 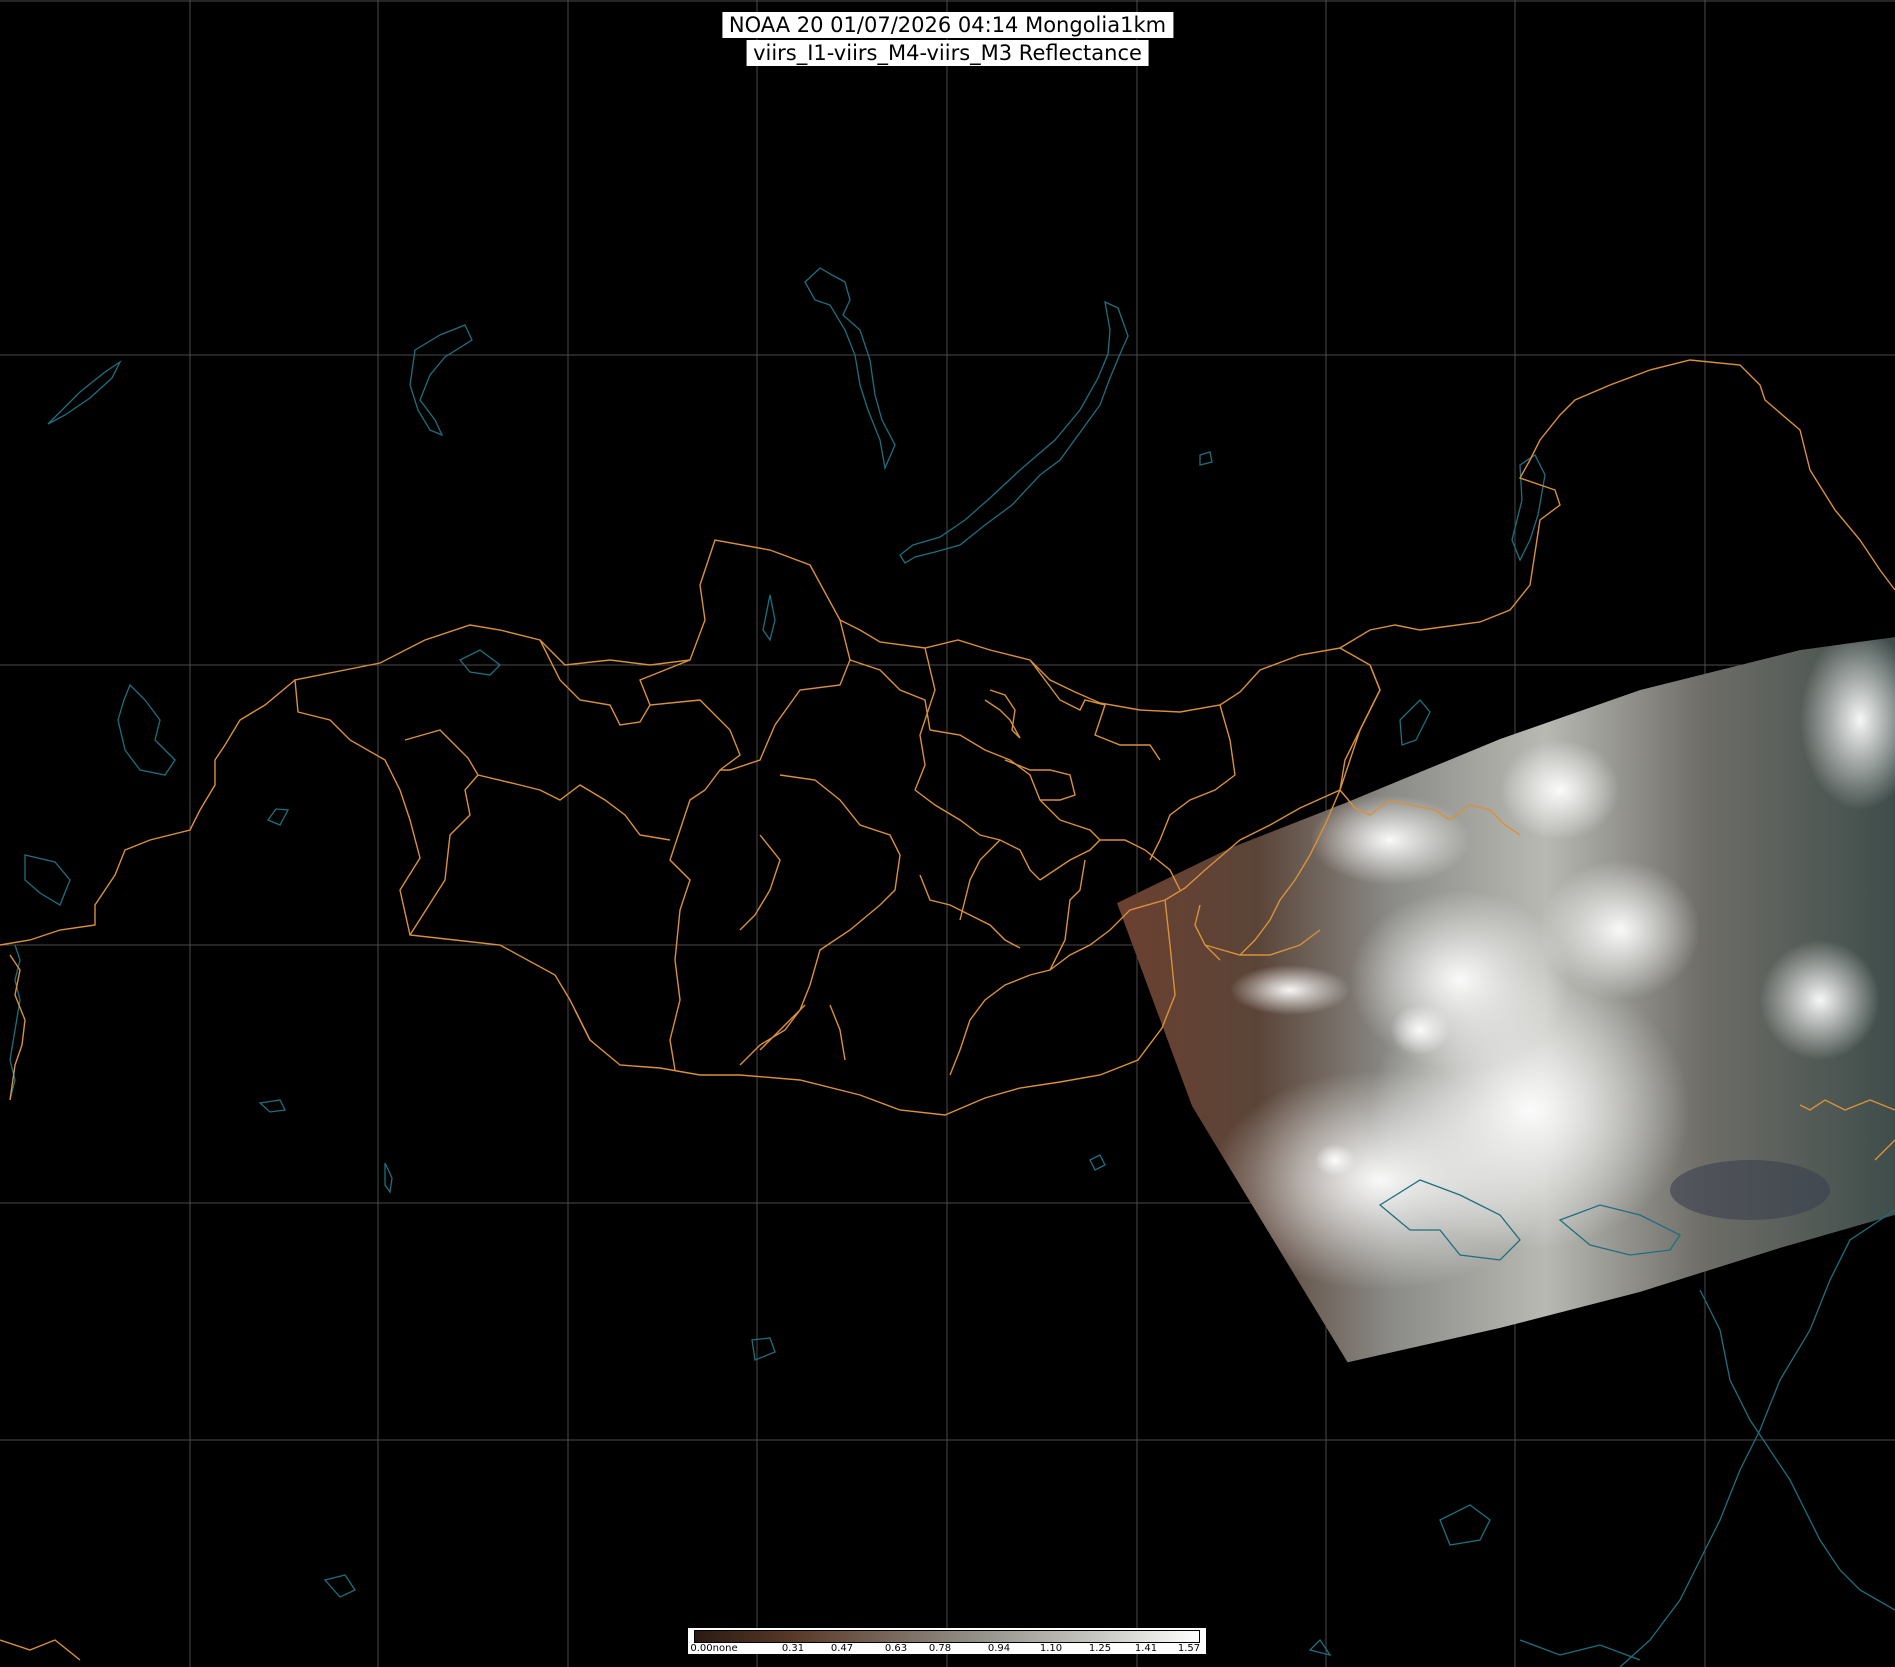 What do you see at coordinates (793, 1648) in the screenshot?
I see `colorbar-tick-label: 0.31` at bounding box center [793, 1648].